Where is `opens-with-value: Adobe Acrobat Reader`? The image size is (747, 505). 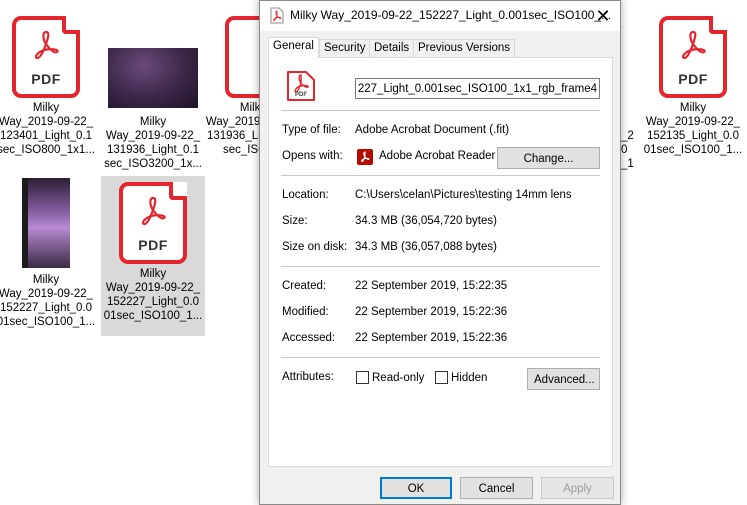 opens-with-value: Adobe Acrobat Reader is located at coordinates (437, 156).